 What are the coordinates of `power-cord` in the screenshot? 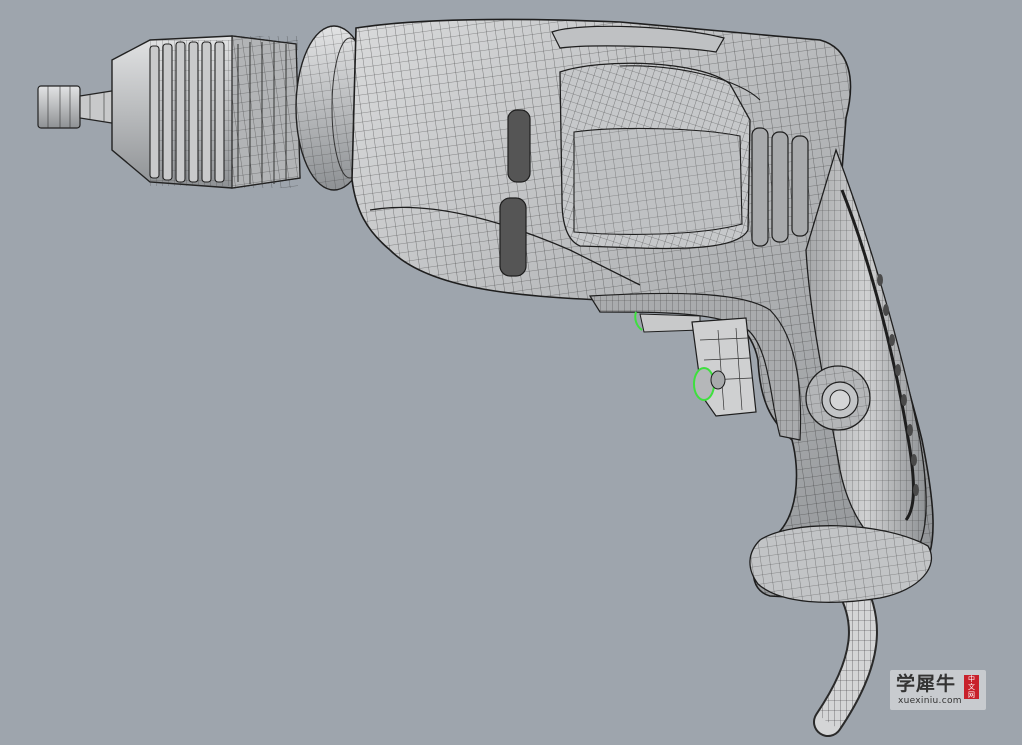 It's located at (845, 653).